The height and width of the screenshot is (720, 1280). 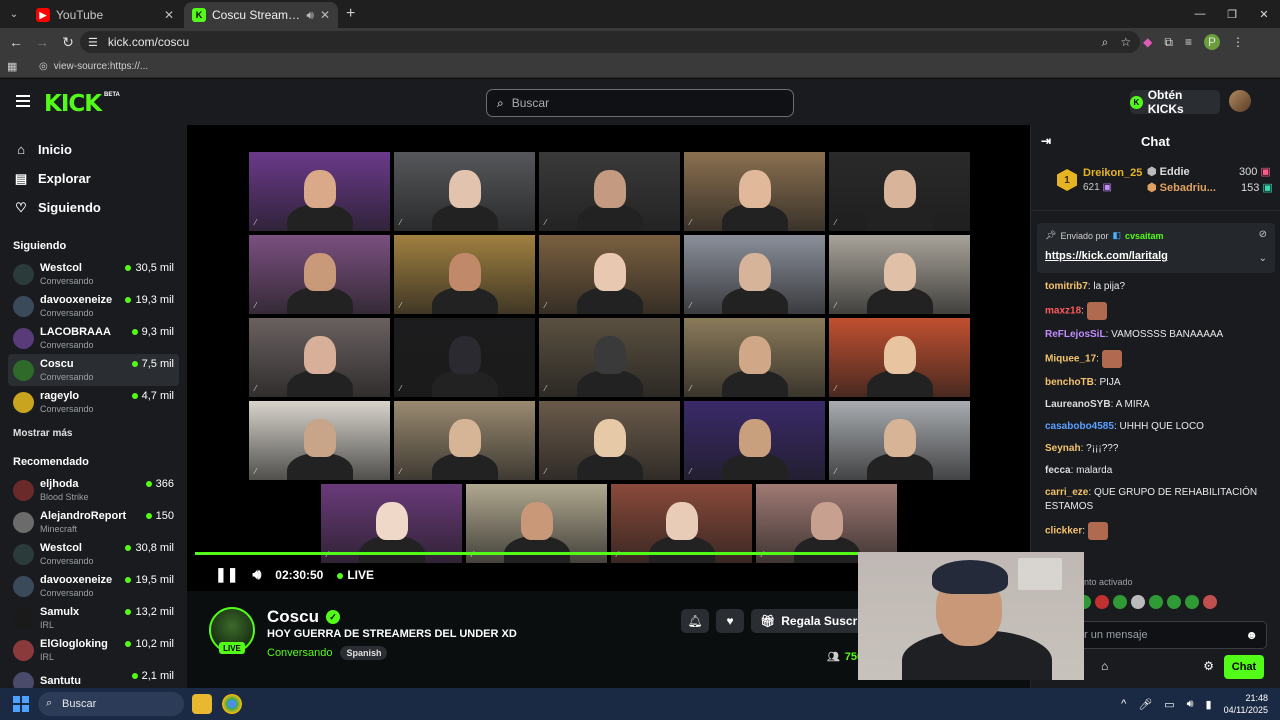 What do you see at coordinates (14, 14) in the screenshot?
I see `tab-search-icon: ⌄` at bounding box center [14, 14].